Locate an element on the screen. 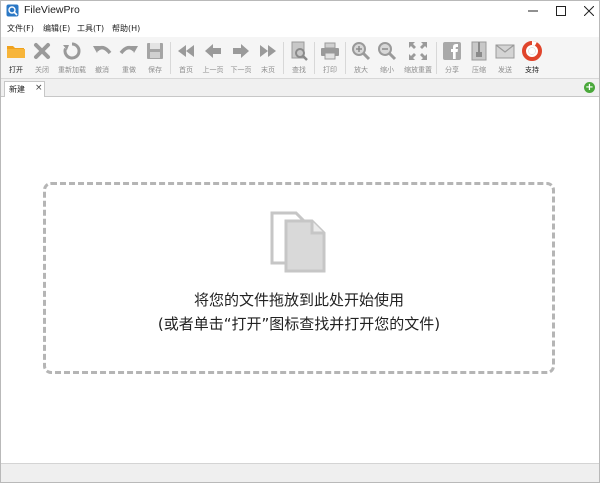 The image size is (600, 483). zoom-reset-button: 缩放重置 is located at coordinates (418, 58).